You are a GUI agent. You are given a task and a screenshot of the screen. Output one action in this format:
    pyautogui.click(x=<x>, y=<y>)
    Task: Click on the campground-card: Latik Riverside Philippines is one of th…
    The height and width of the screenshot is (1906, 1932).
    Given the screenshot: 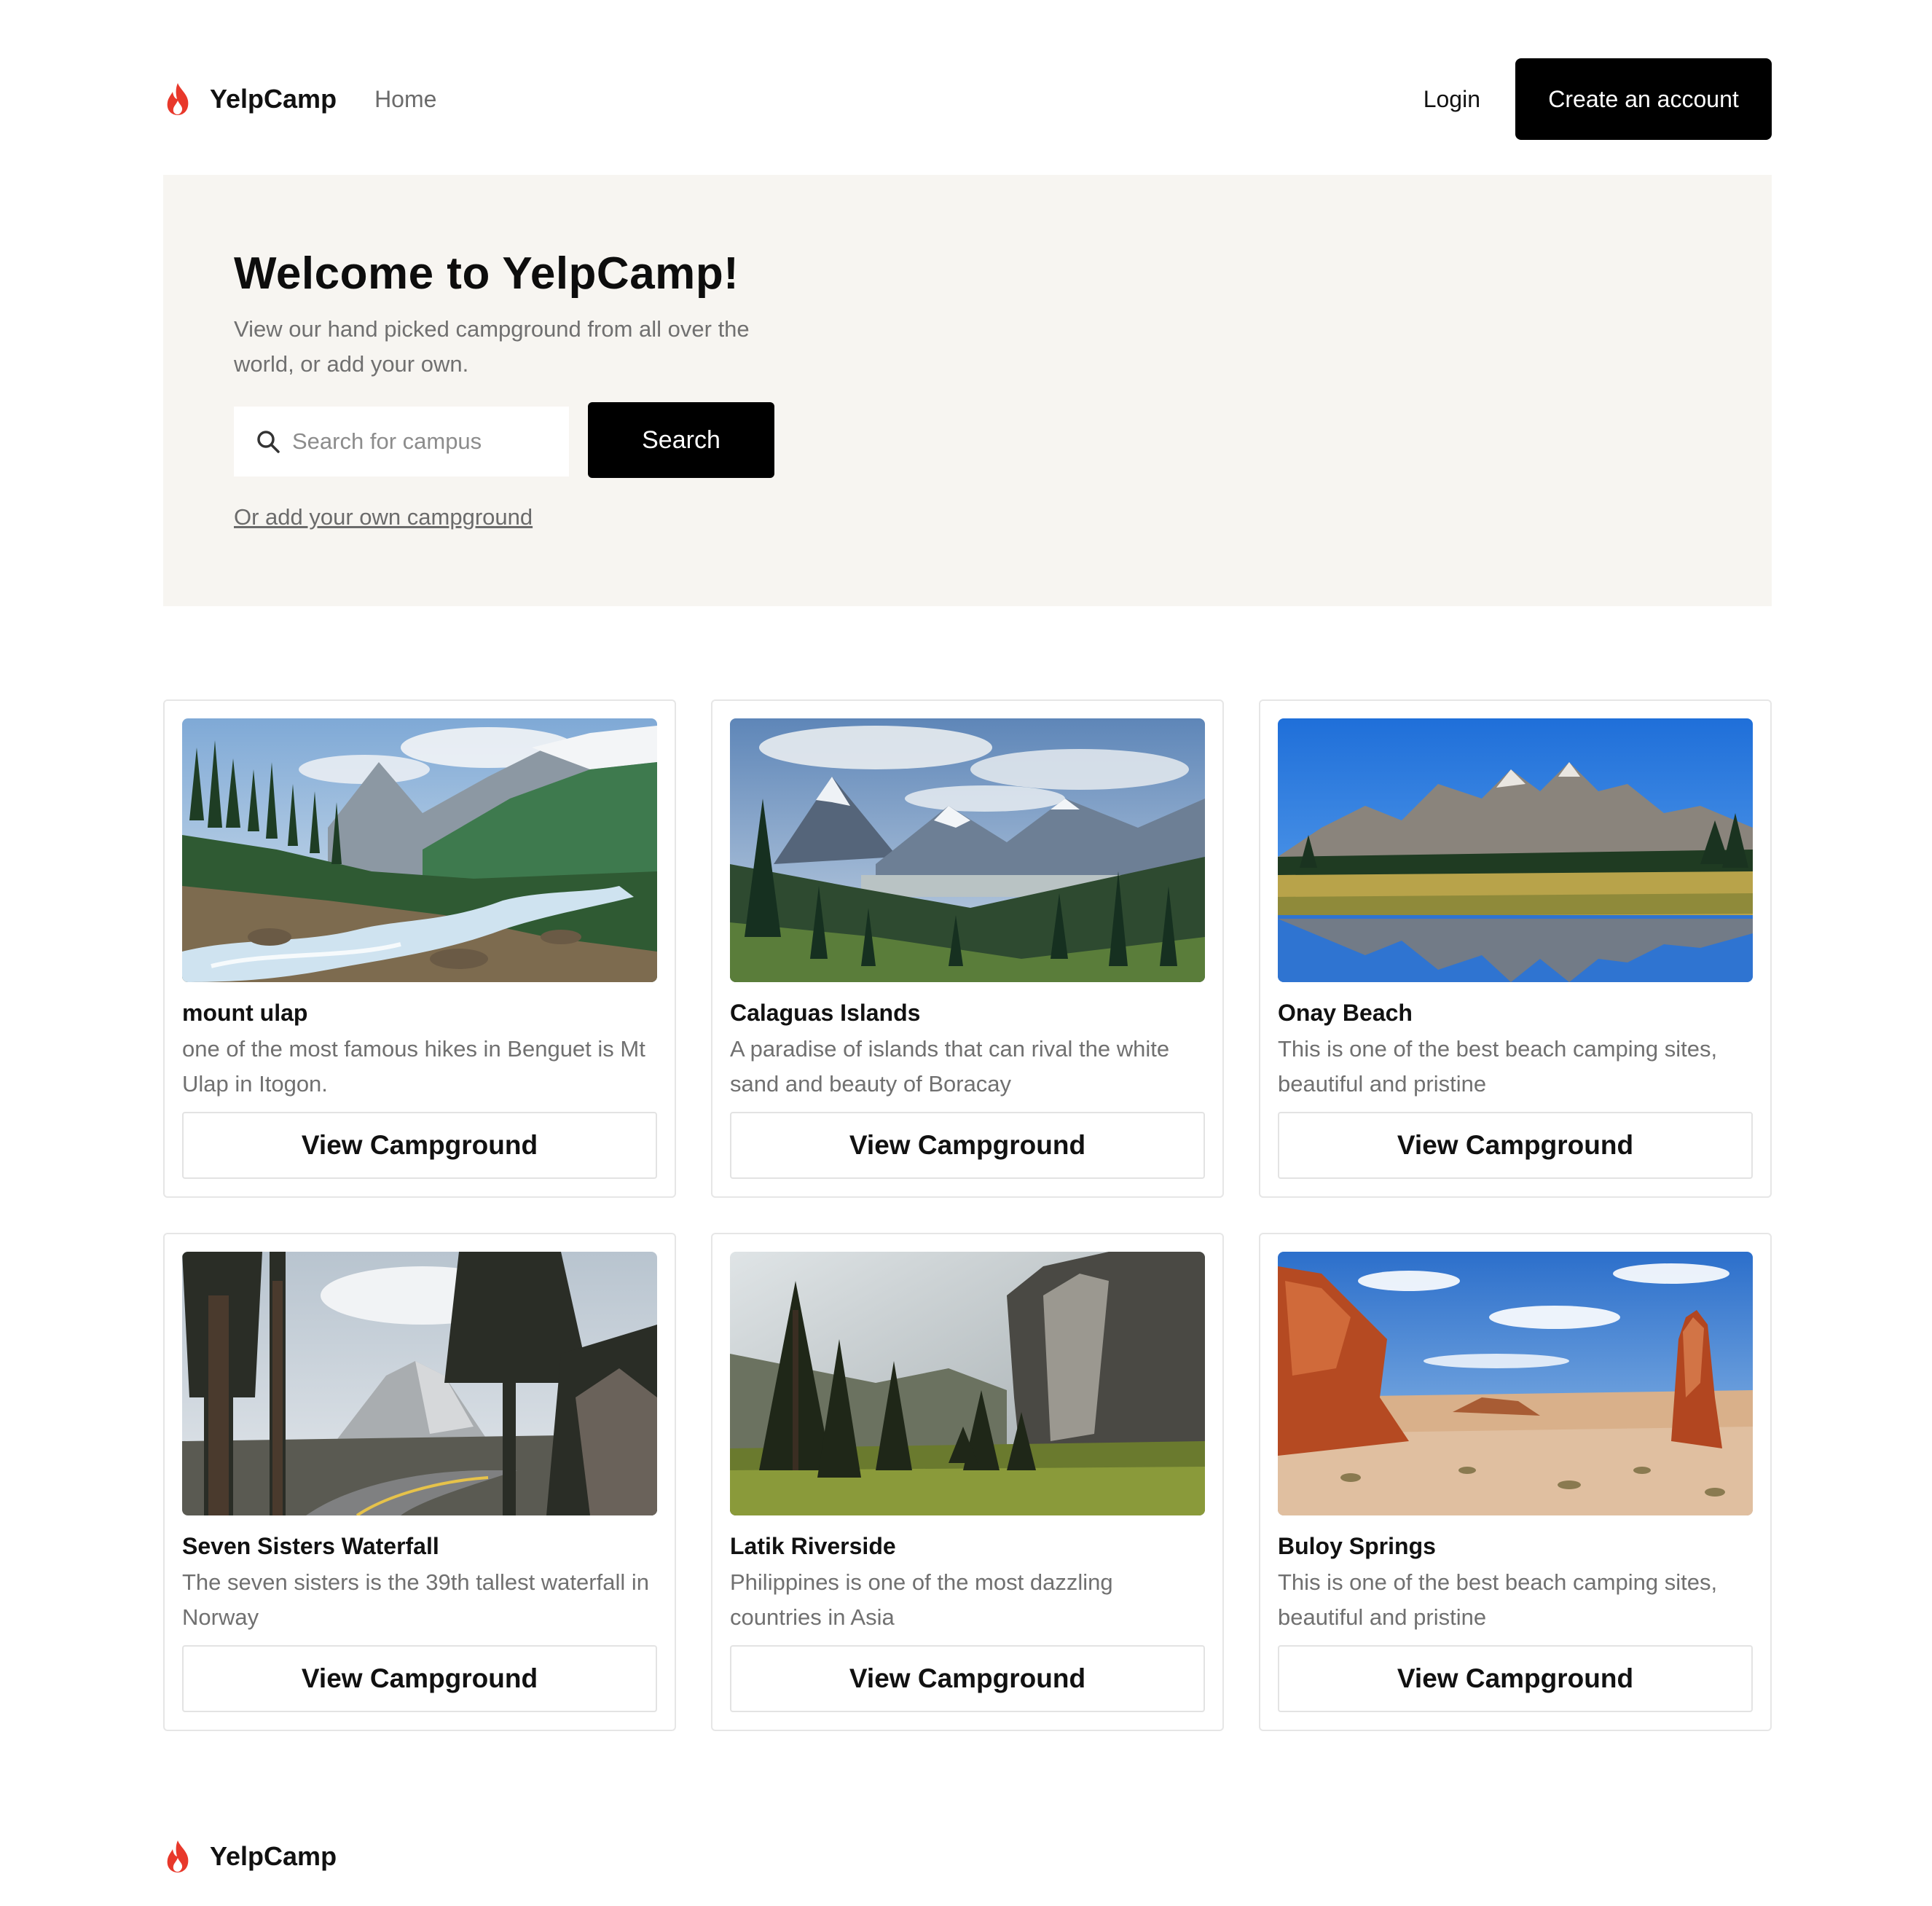 What is the action you would take?
    pyautogui.click(x=967, y=1482)
    